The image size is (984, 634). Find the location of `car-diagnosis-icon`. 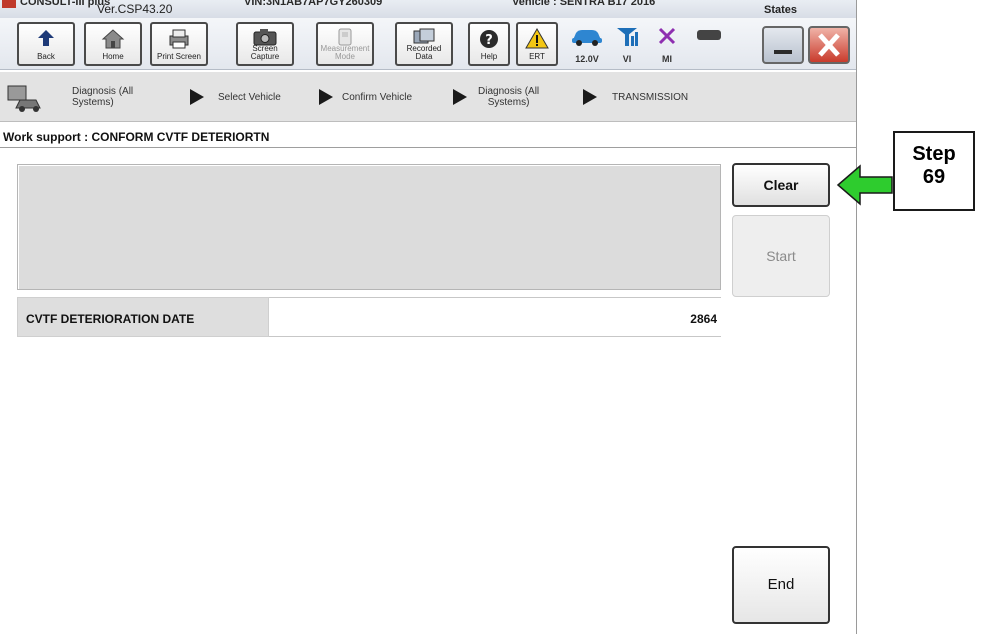

car-diagnosis-icon is located at coordinates (24, 98).